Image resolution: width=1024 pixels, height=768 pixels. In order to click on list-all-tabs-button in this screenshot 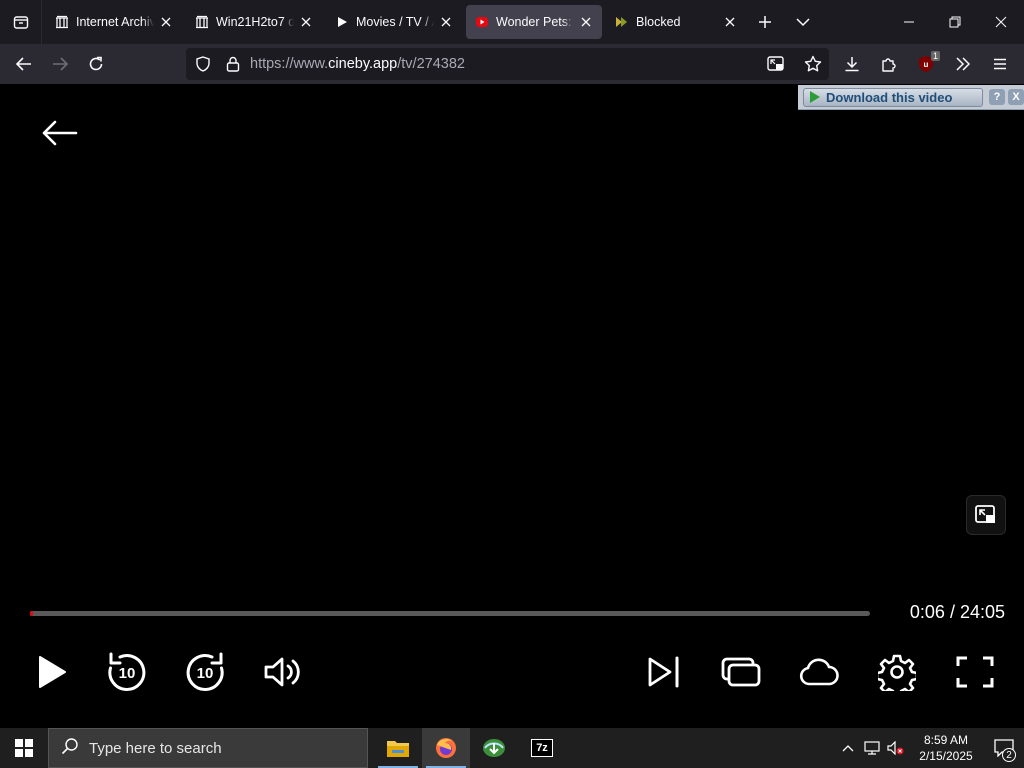, I will do `click(21, 22)`.